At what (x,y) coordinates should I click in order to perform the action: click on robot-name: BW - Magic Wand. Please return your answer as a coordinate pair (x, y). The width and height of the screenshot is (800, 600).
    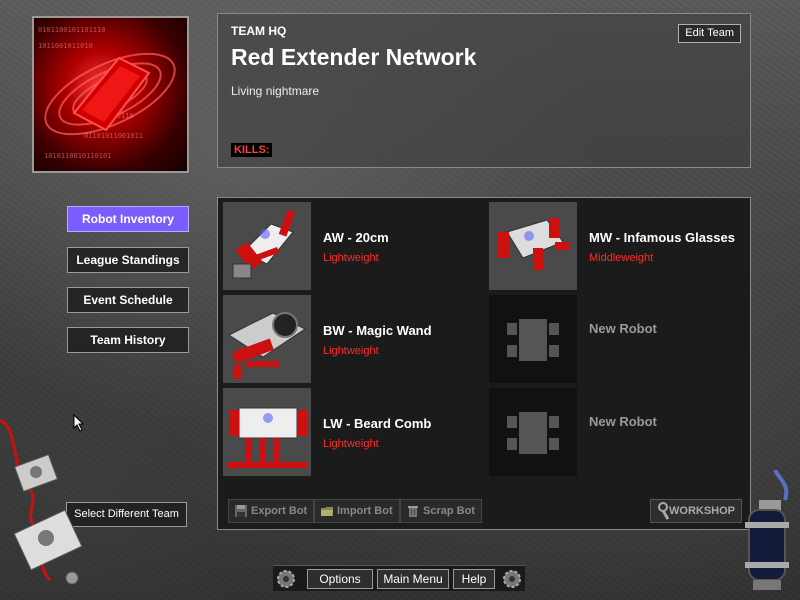
    Looking at the image, I should click on (377, 330).